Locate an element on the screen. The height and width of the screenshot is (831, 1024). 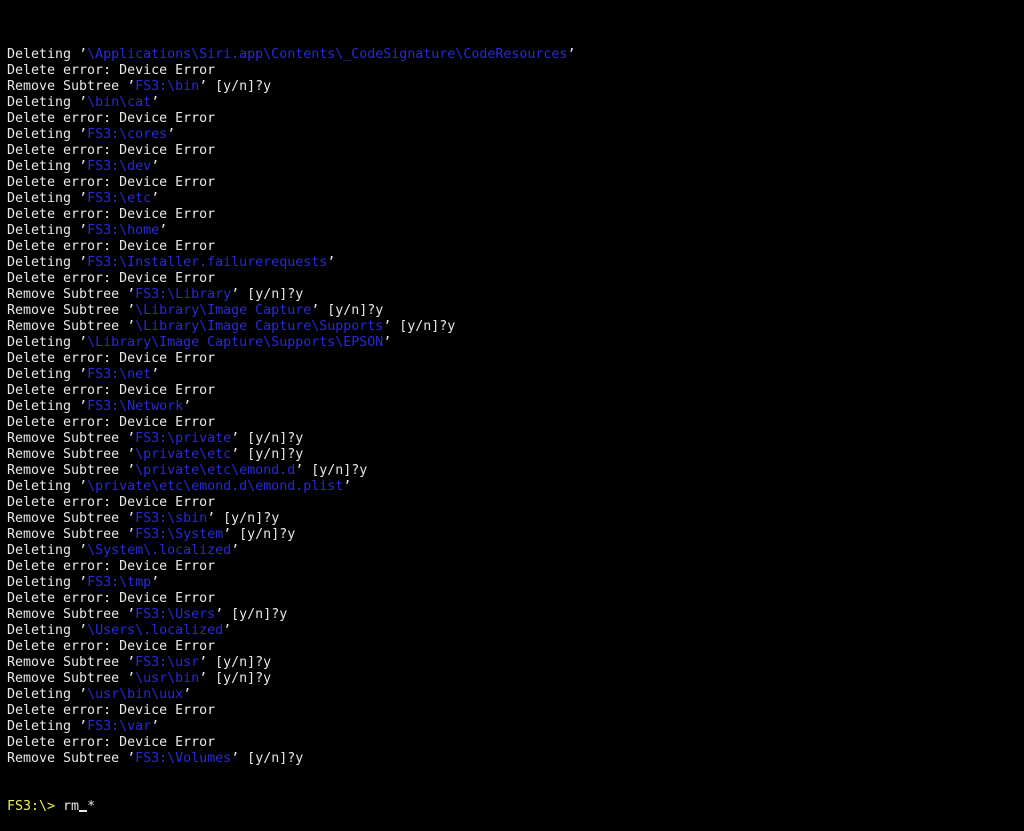
terminal-line: Remove Subtree ’FS3:\private’ [y/n]?y is located at coordinates (515, 439).